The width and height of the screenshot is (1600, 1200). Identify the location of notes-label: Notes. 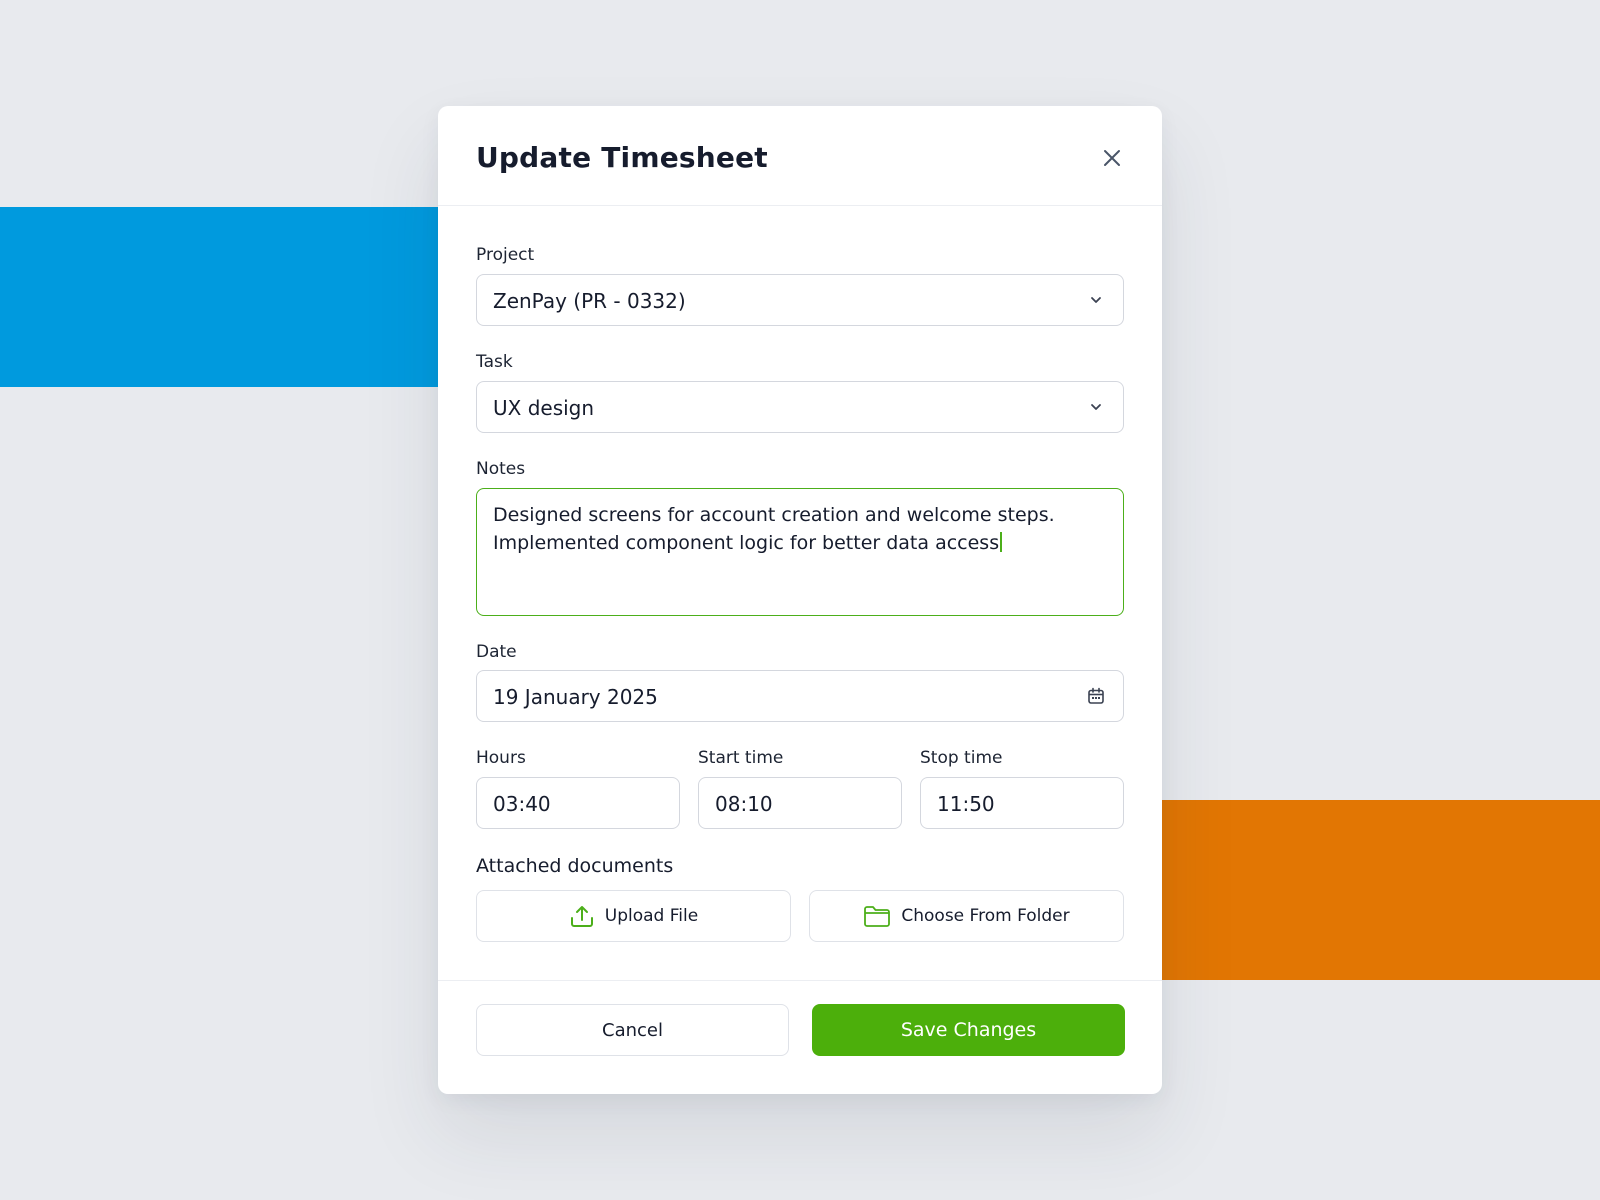
(501, 469).